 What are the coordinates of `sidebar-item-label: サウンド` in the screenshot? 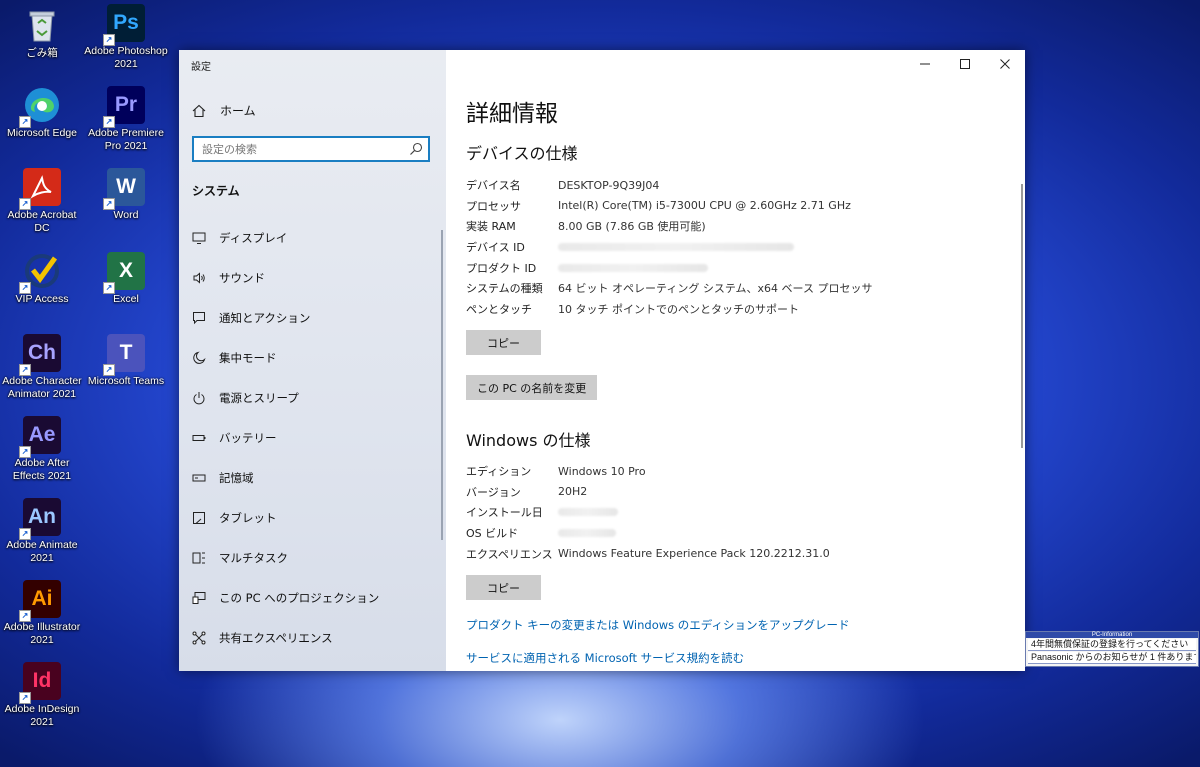 It's located at (242, 278).